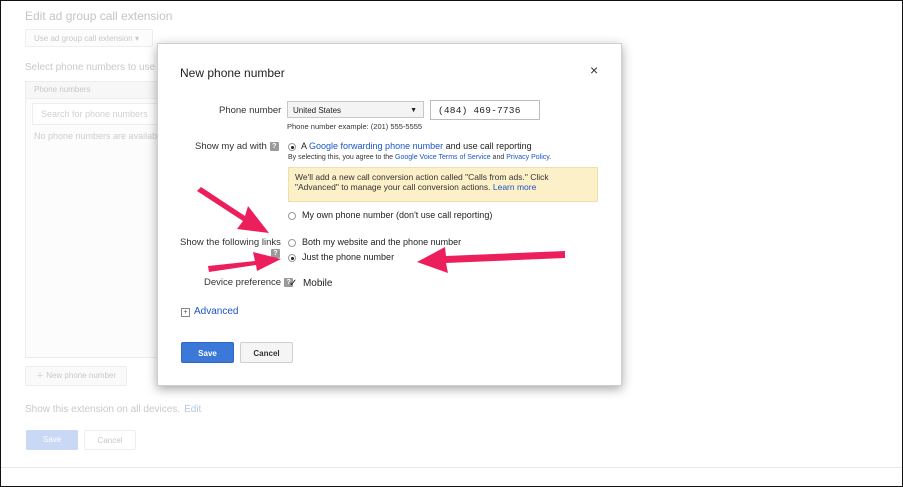 Image resolution: width=903 pixels, height=487 pixels. I want to click on phone-search-input: Search for phone numbers, so click(97, 114).